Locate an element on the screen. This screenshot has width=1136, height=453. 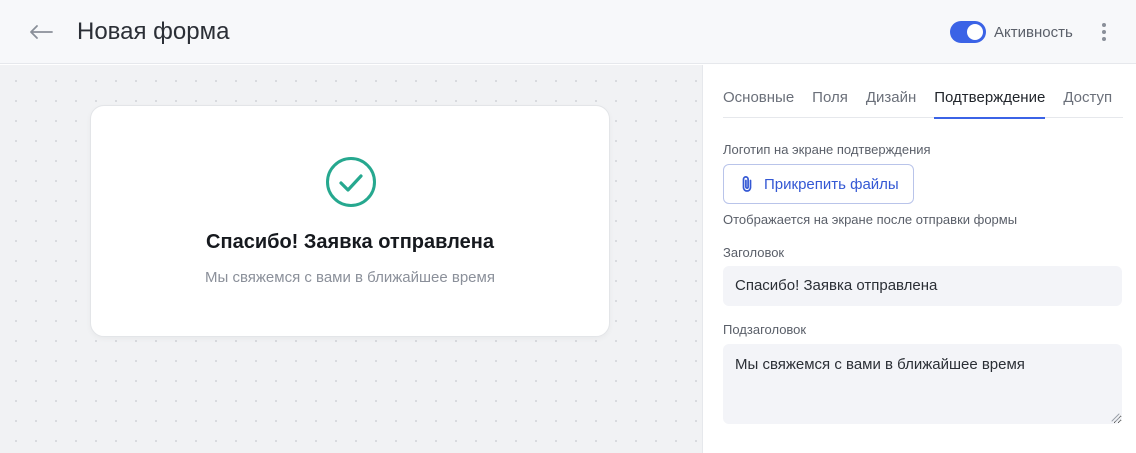
activity-toggle-group: Активность is located at coordinates (1011, 32).